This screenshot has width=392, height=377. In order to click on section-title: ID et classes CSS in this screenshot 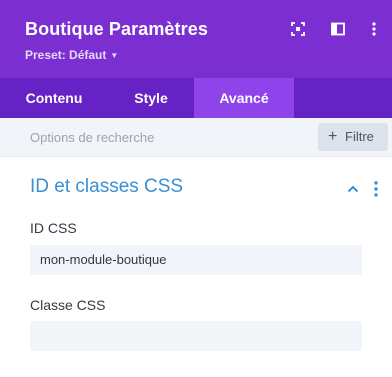, I will do `click(106, 187)`.